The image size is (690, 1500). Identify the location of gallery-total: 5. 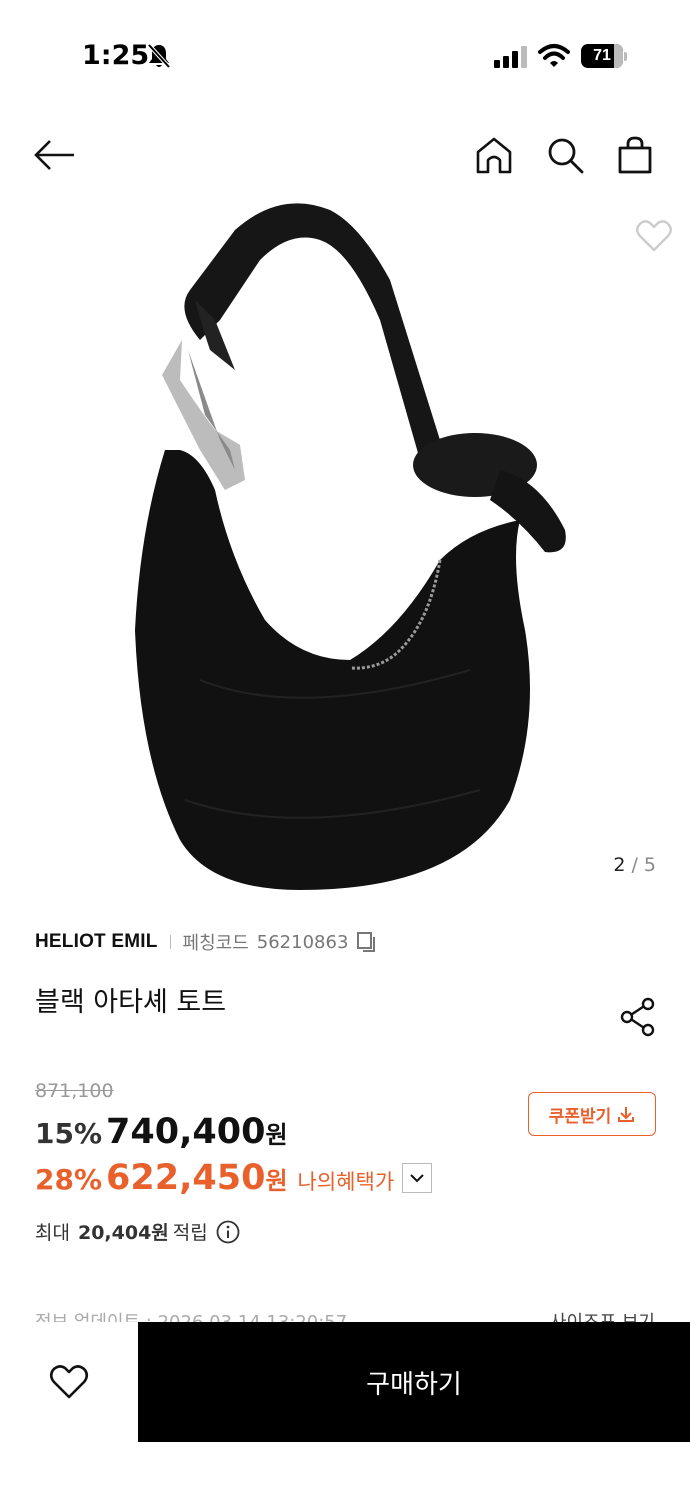
(649, 865).